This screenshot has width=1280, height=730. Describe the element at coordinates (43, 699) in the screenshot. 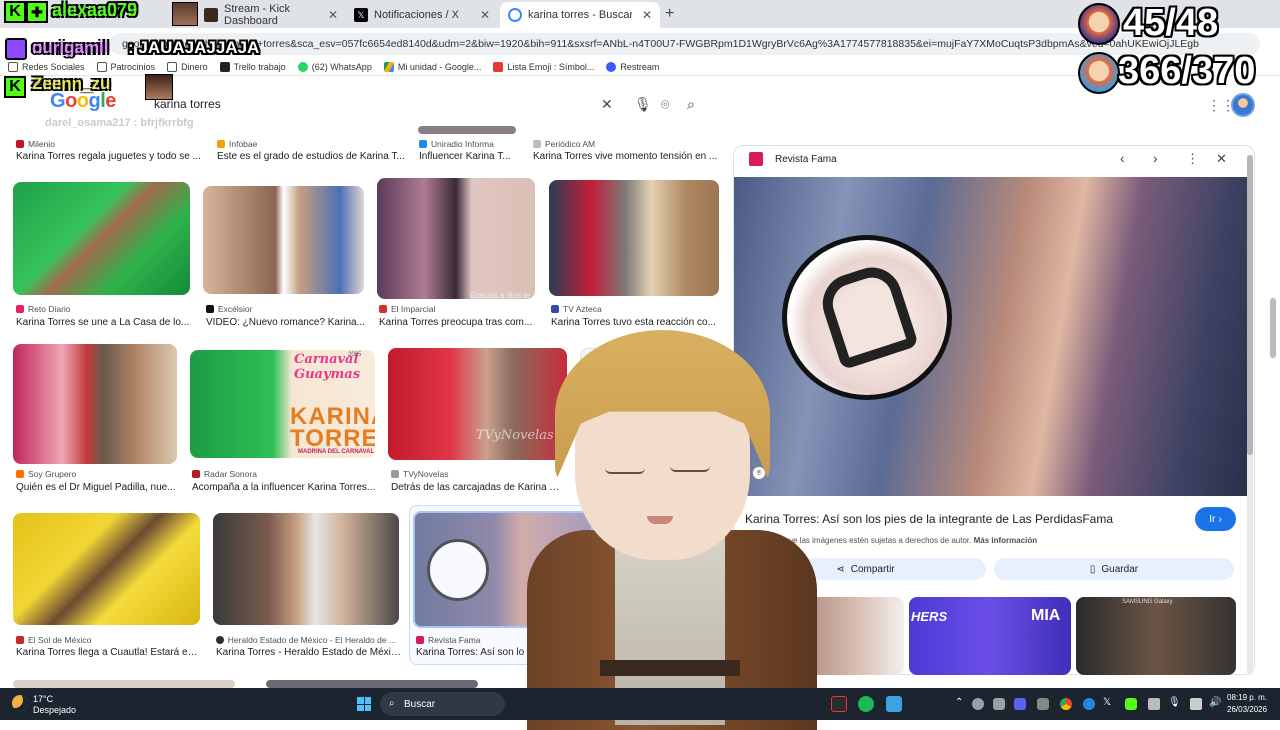

I see `weather-temp: 17°C` at that location.